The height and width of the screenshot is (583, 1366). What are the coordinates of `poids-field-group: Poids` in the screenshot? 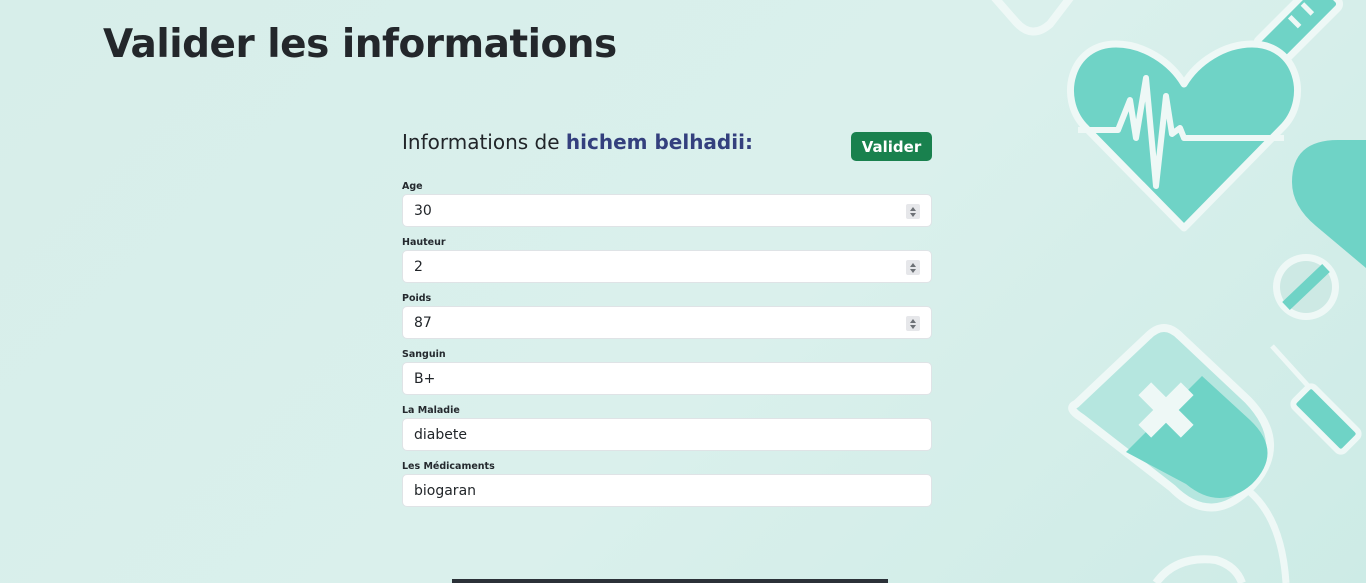 It's located at (667, 318).